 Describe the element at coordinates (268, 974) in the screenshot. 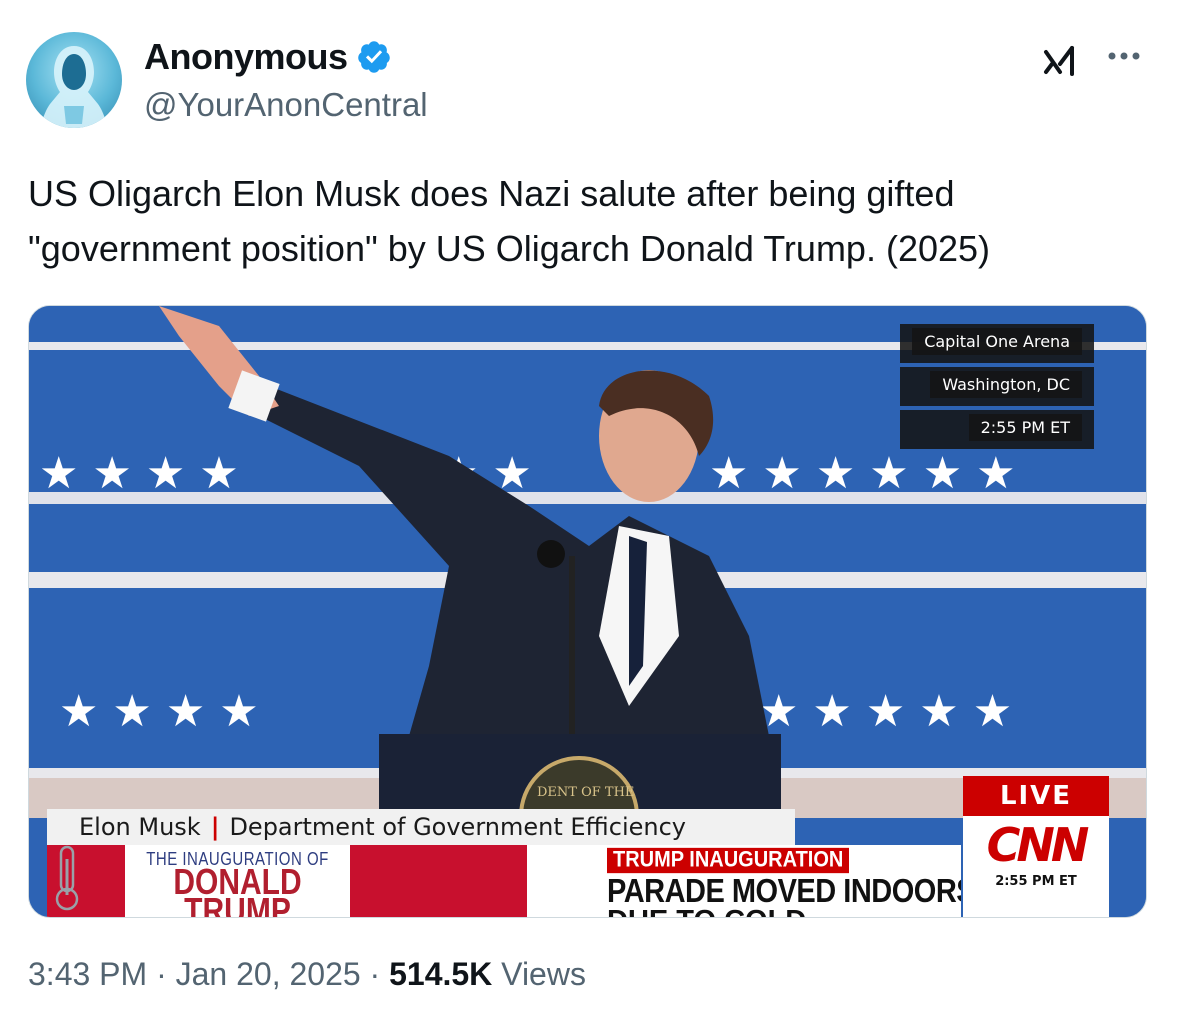

I see `tweet-date: Jan 20, 2025` at that location.